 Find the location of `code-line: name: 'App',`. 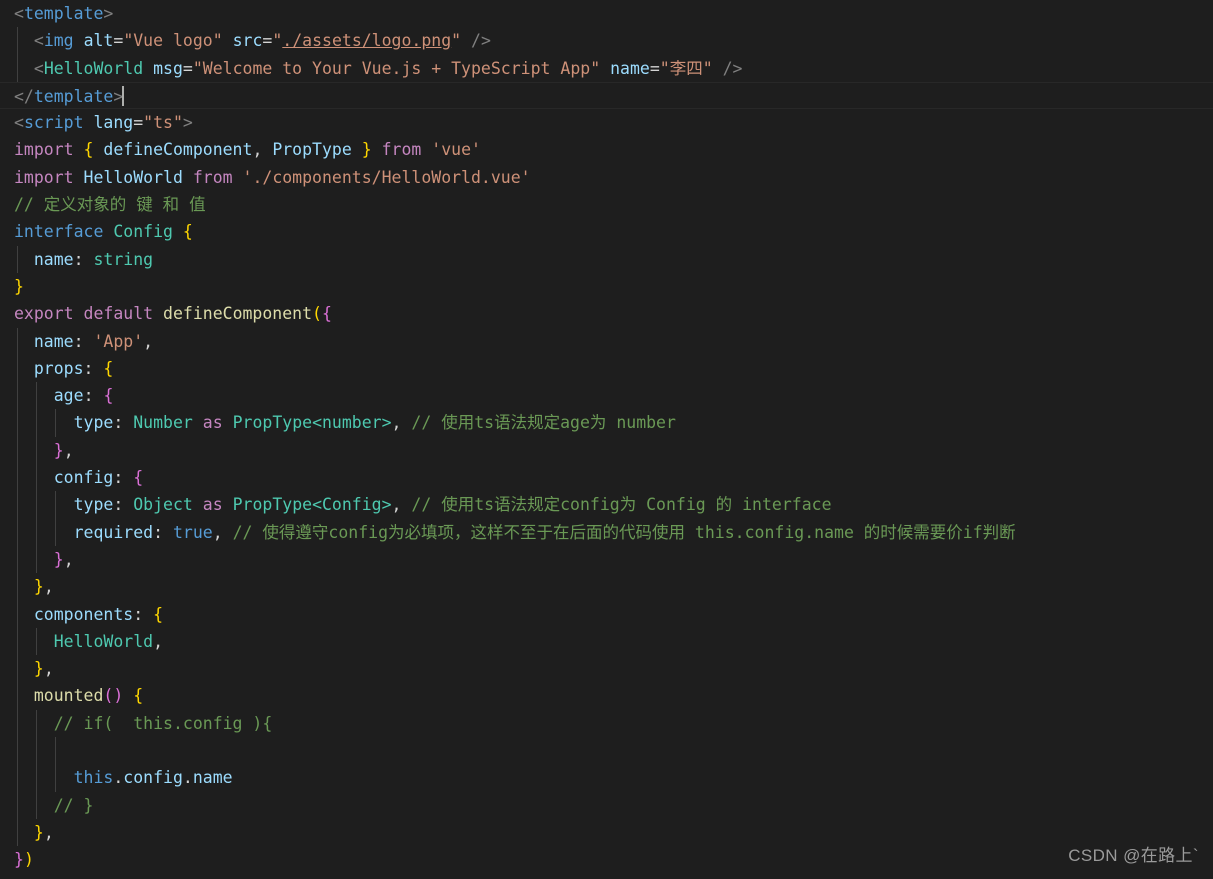

code-line: name: 'App', is located at coordinates (606, 341).